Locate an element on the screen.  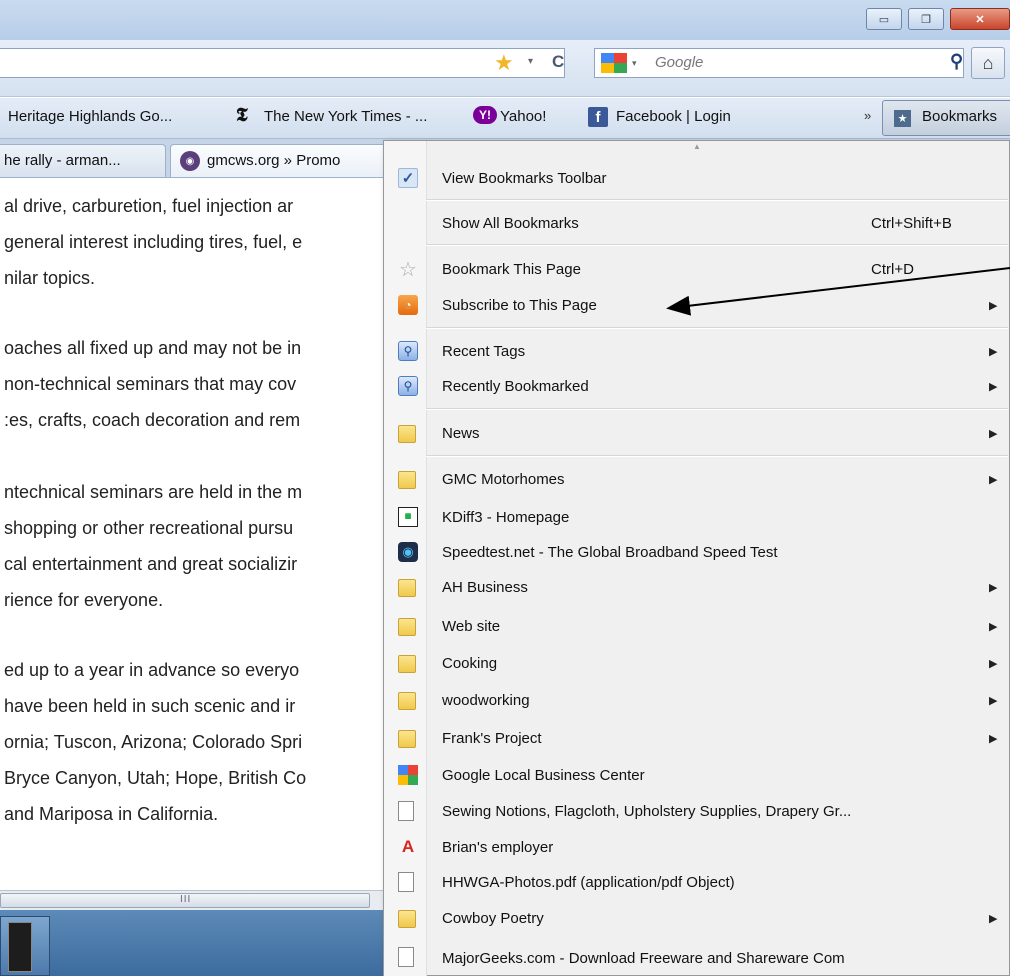
menu-item-franks-project: Frank's Project ▶ is located at coordinates (696, 738).